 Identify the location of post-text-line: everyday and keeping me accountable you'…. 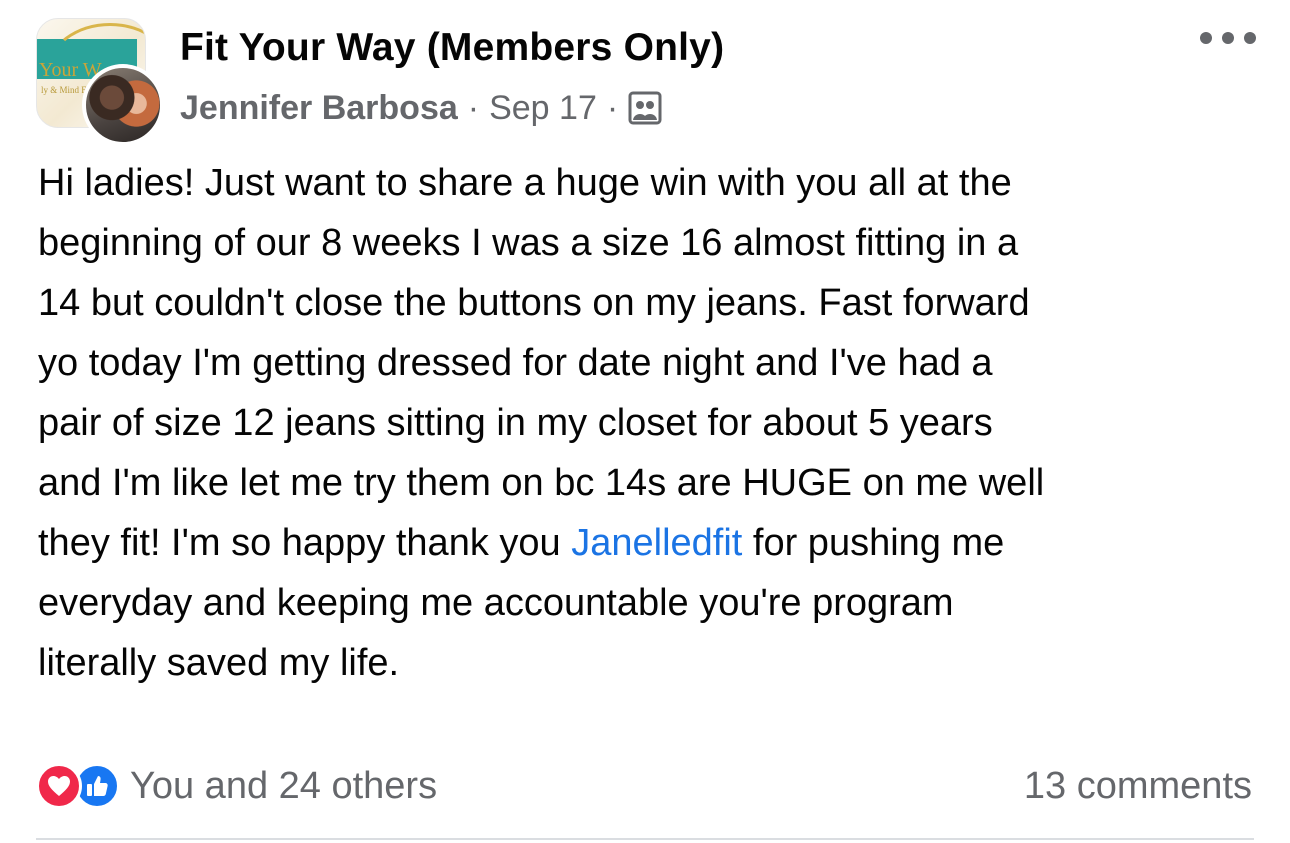
(496, 603).